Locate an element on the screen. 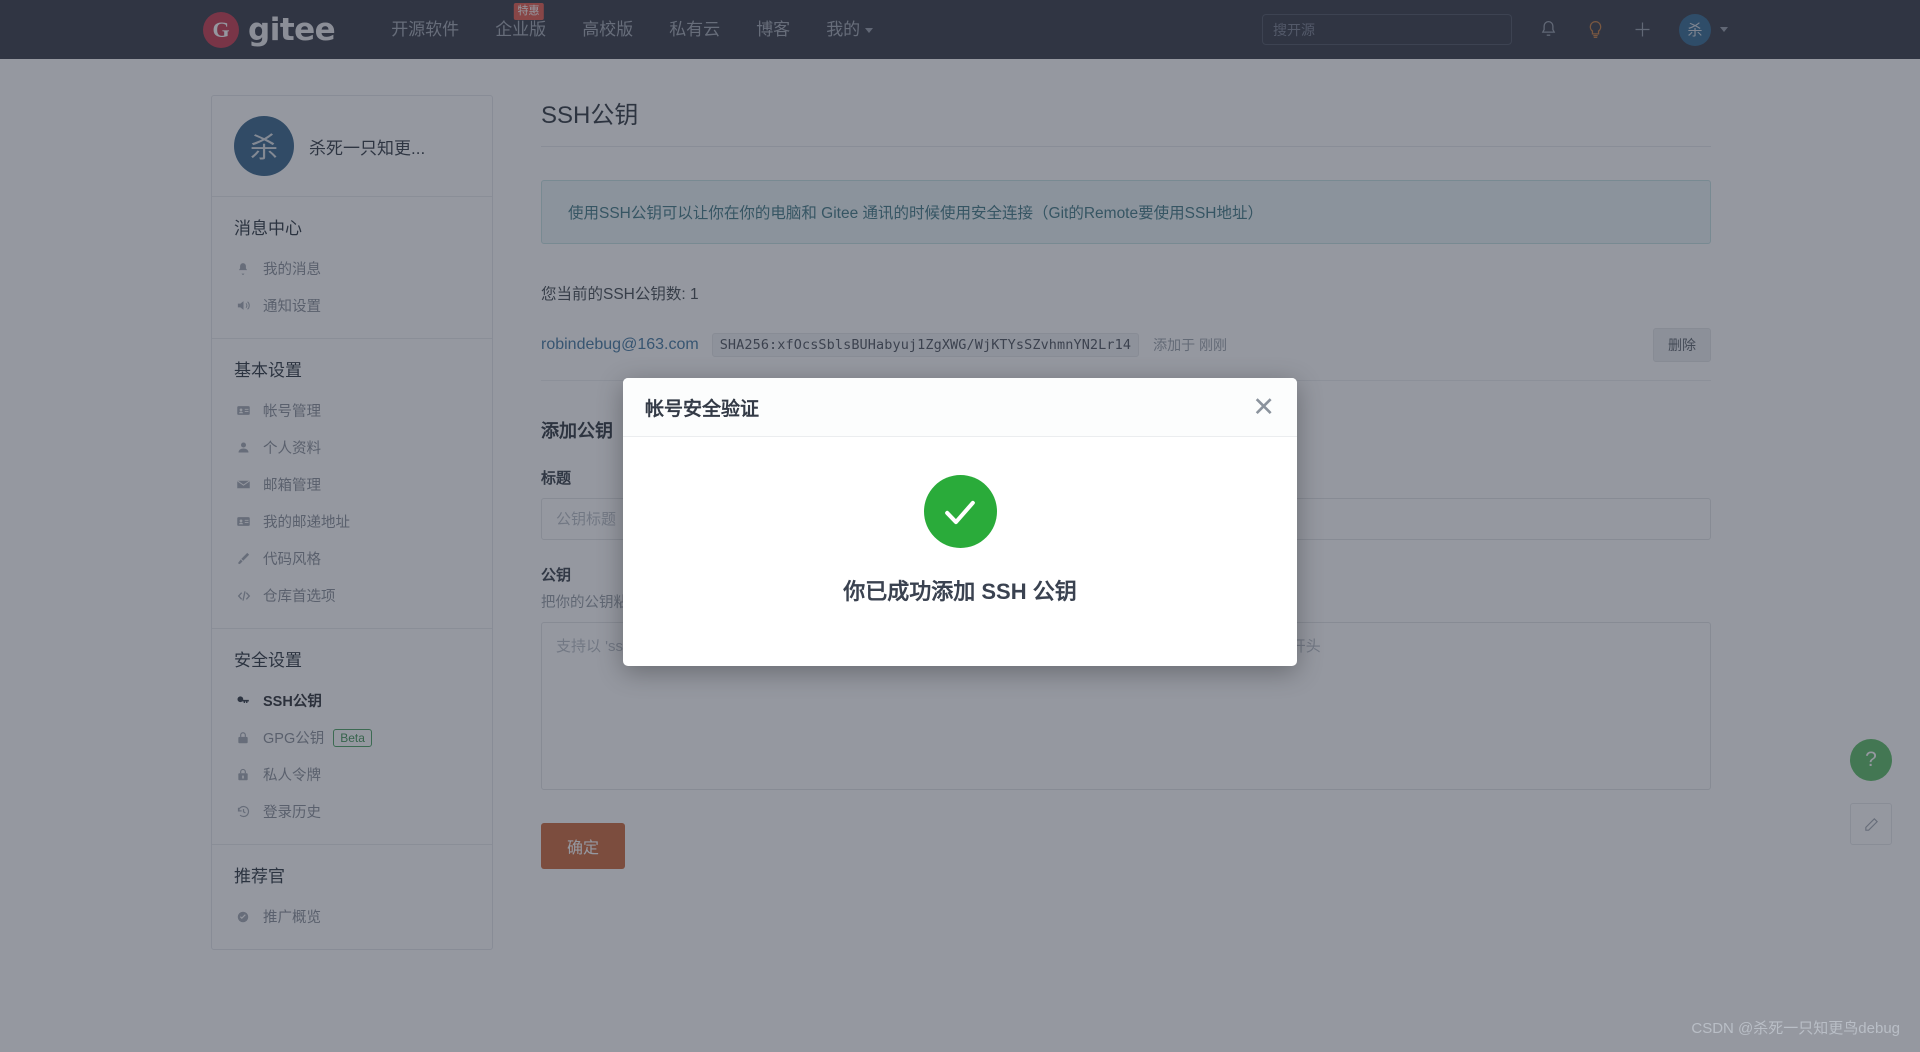 This screenshot has height=1052, width=1920. success-check-icon is located at coordinates (960, 511).